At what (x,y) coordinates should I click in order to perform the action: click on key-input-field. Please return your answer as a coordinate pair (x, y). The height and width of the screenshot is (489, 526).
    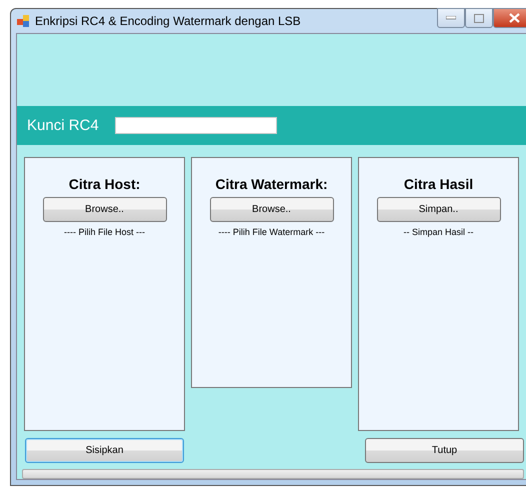
    Looking at the image, I should click on (196, 125).